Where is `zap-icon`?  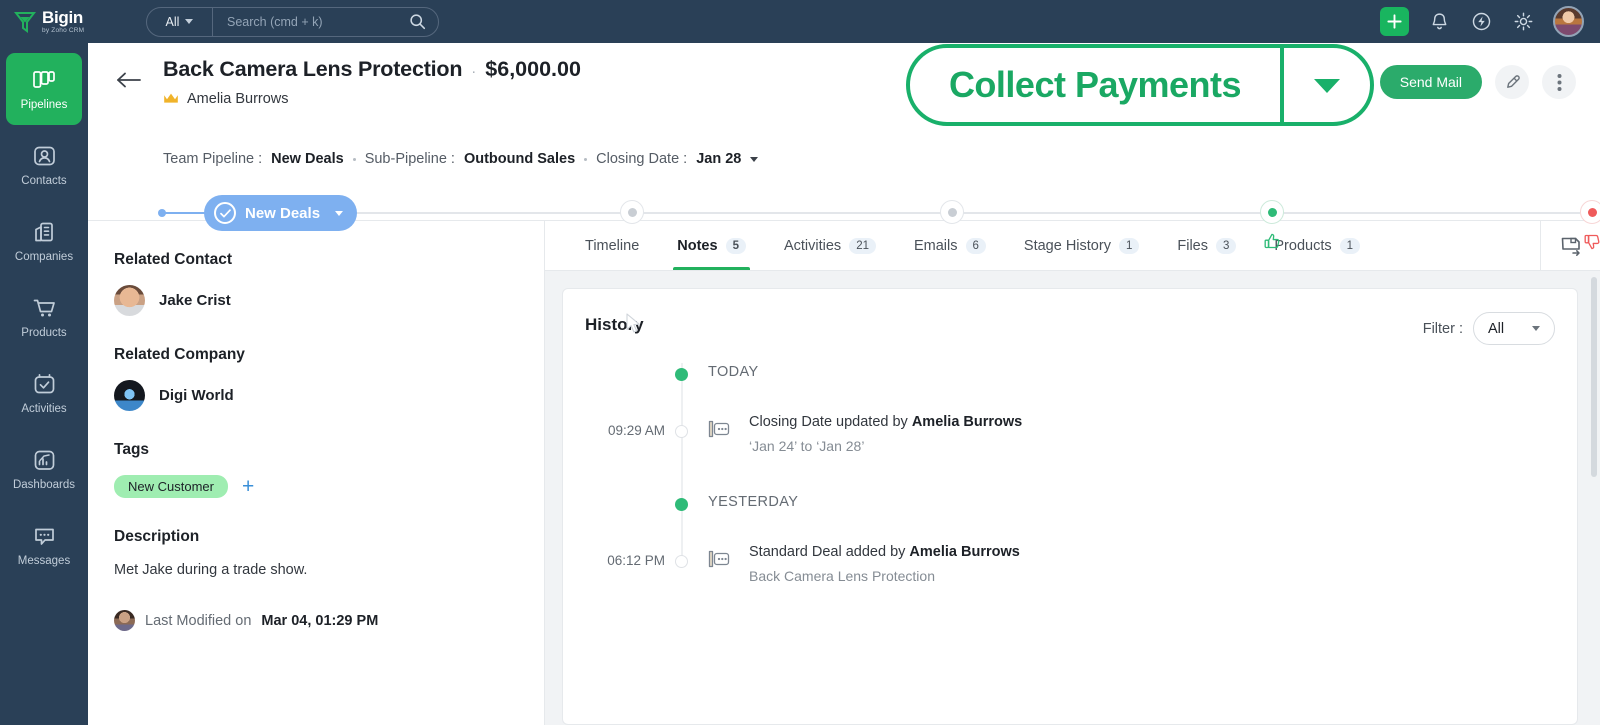
zap-icon is located at coordinates (1481, 21).